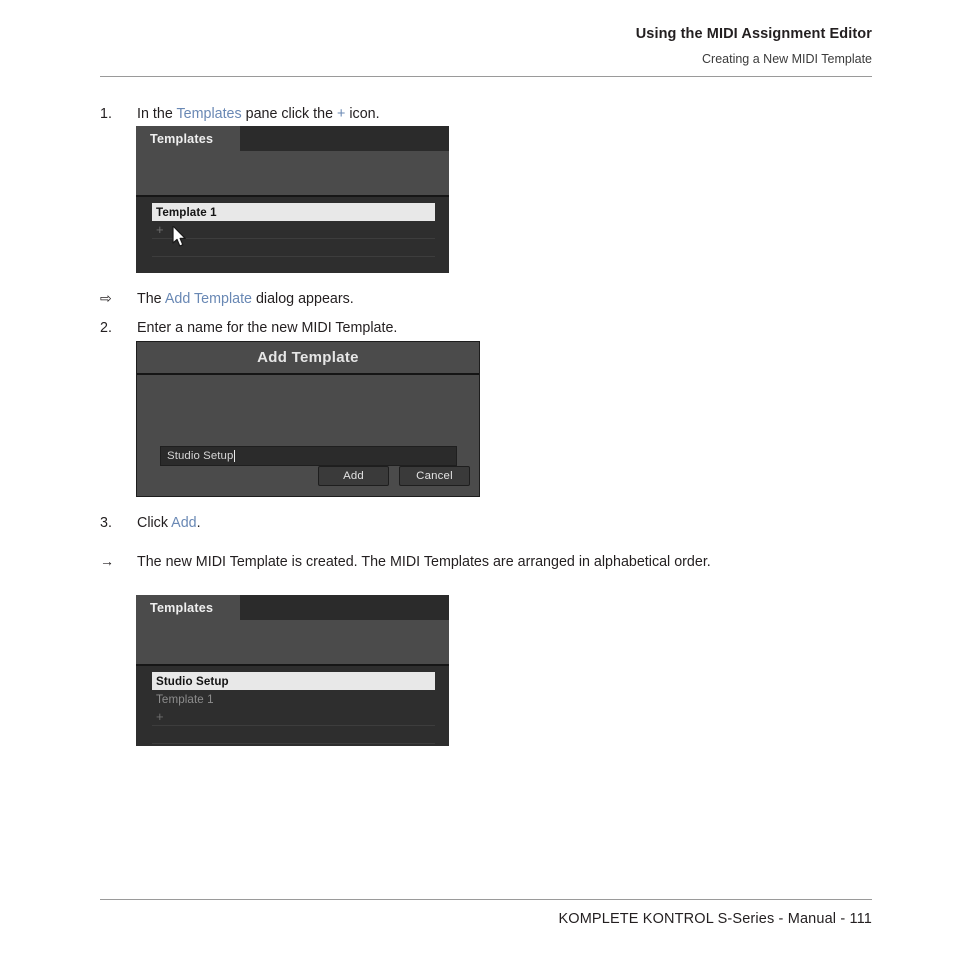  Describe the element at coordinates (498, 114) in the screenshot. I see `step-1-text: In the Templates pane click the + icon.` at that location.